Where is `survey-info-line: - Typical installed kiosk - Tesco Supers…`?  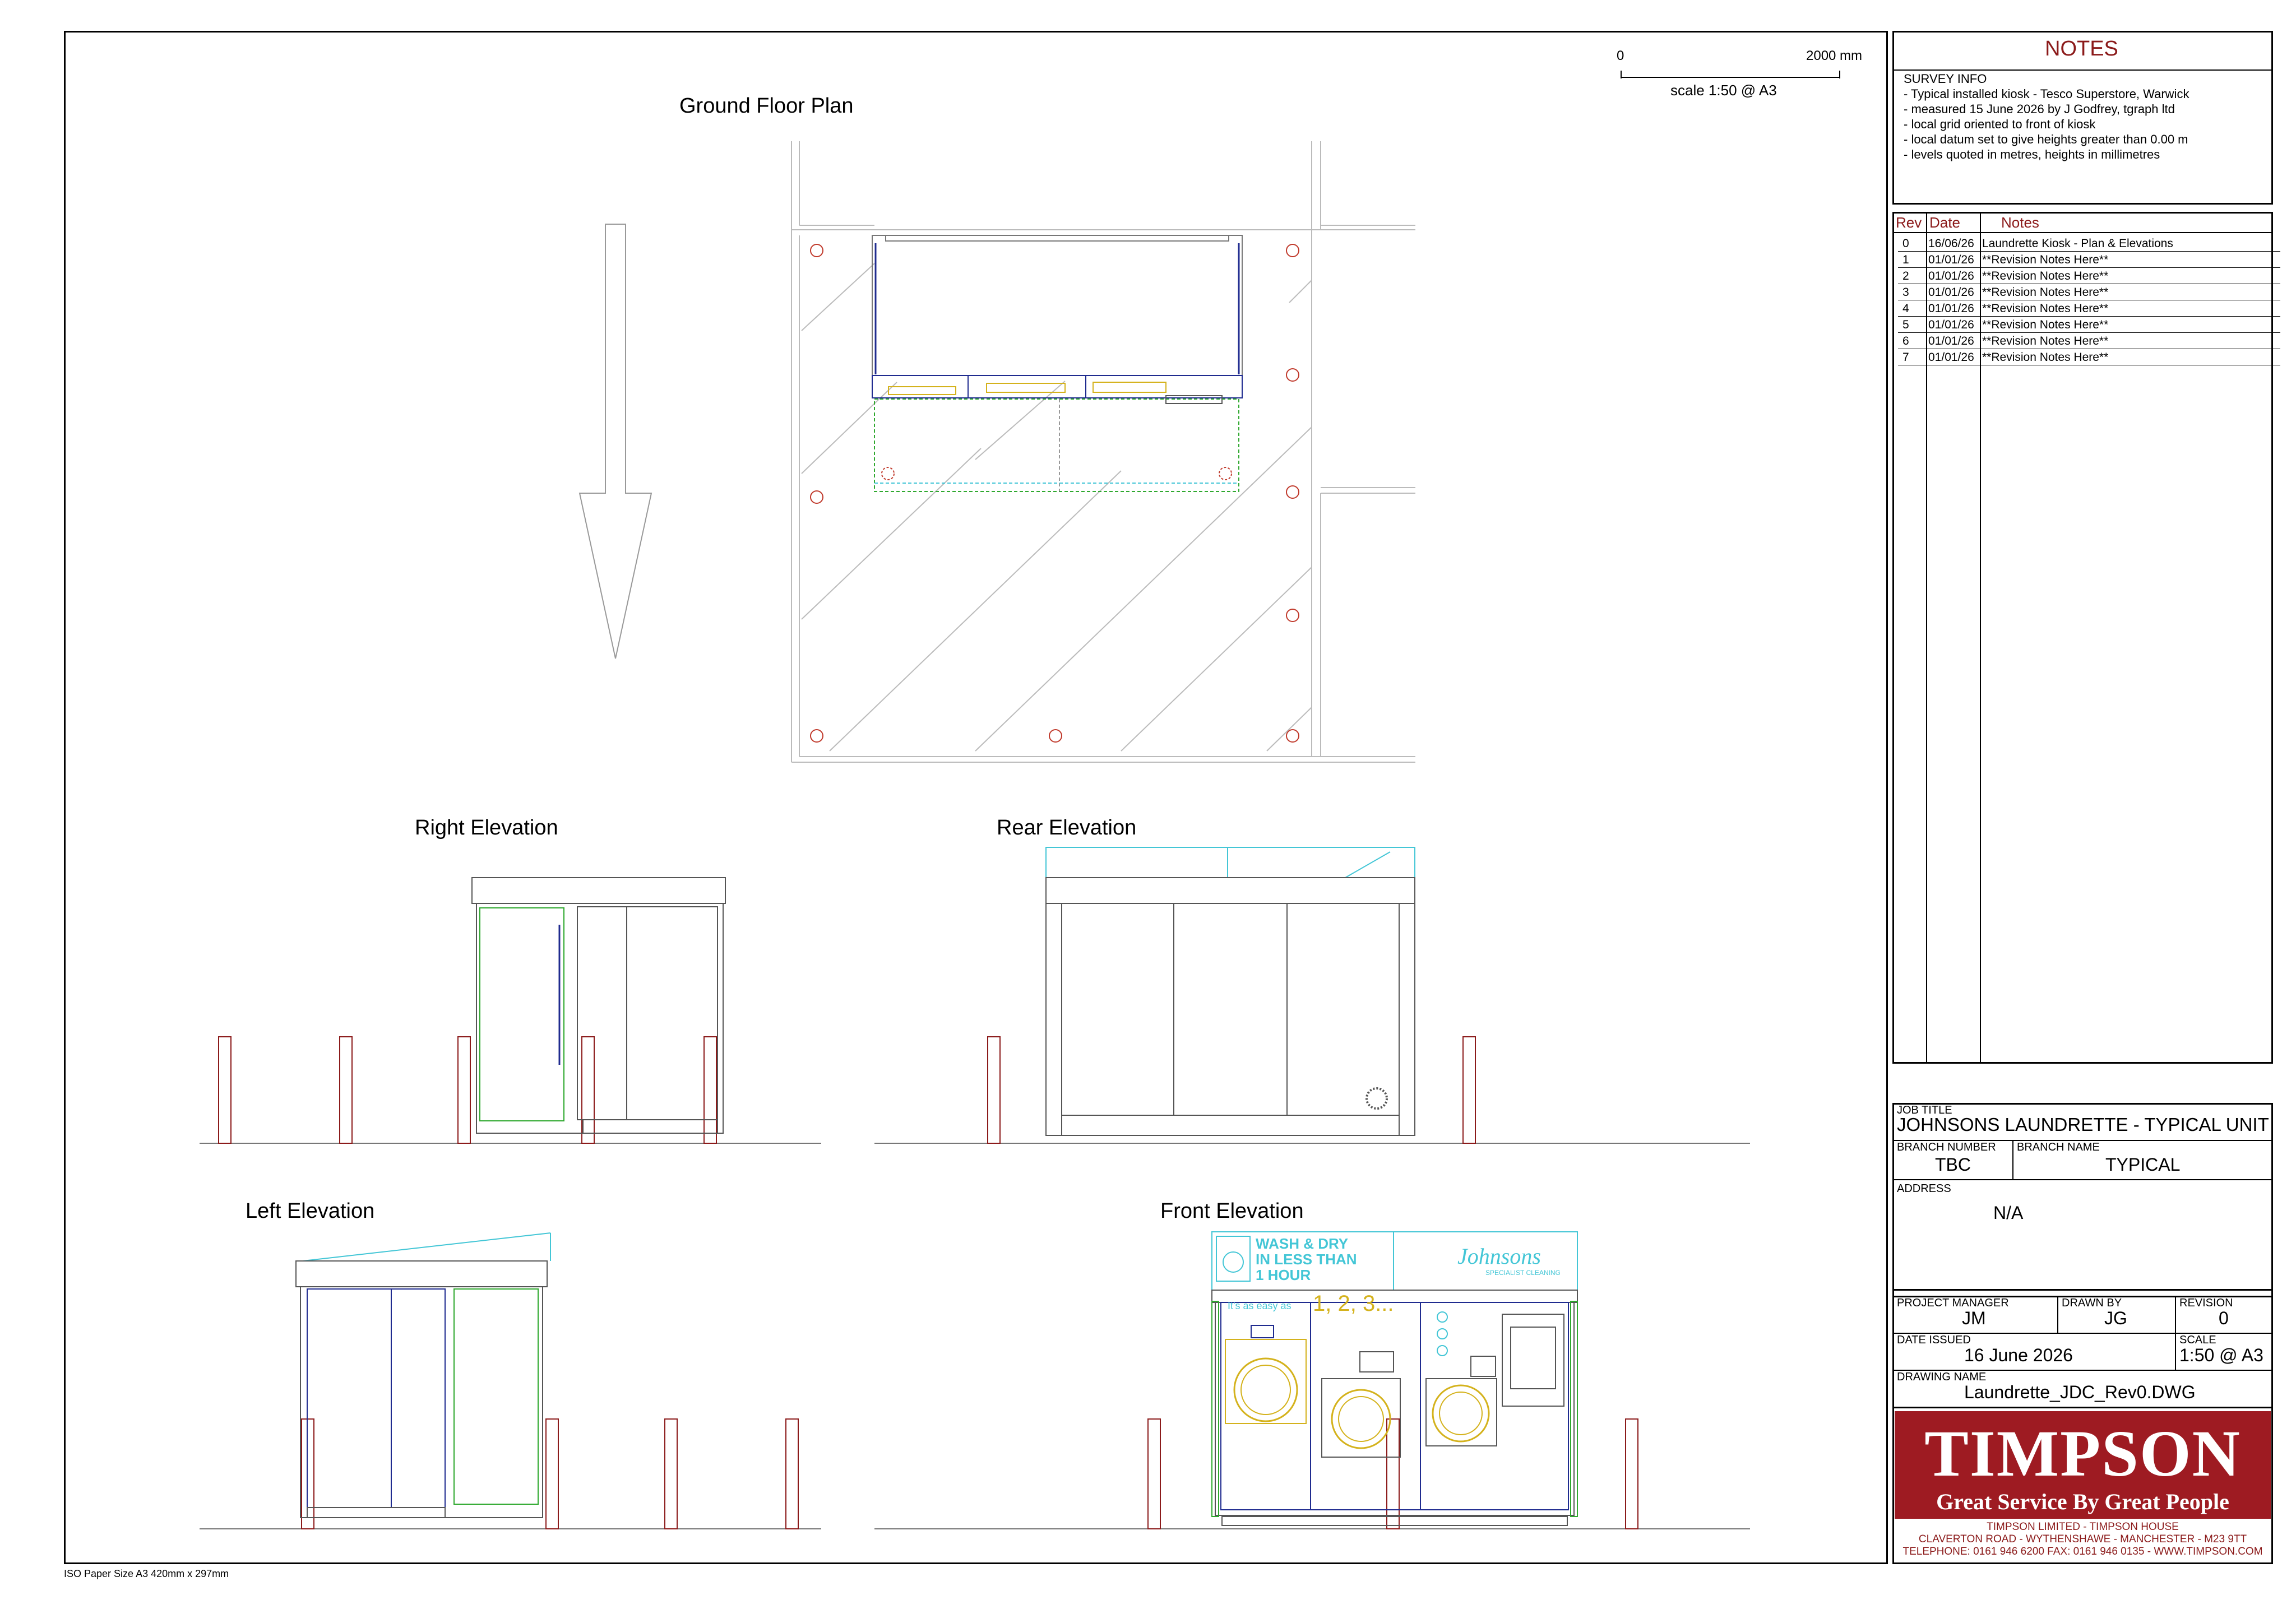 survey-info-line: - Typical installed kiosk - Tesco Supers… is located at coordinates (2046, 94).